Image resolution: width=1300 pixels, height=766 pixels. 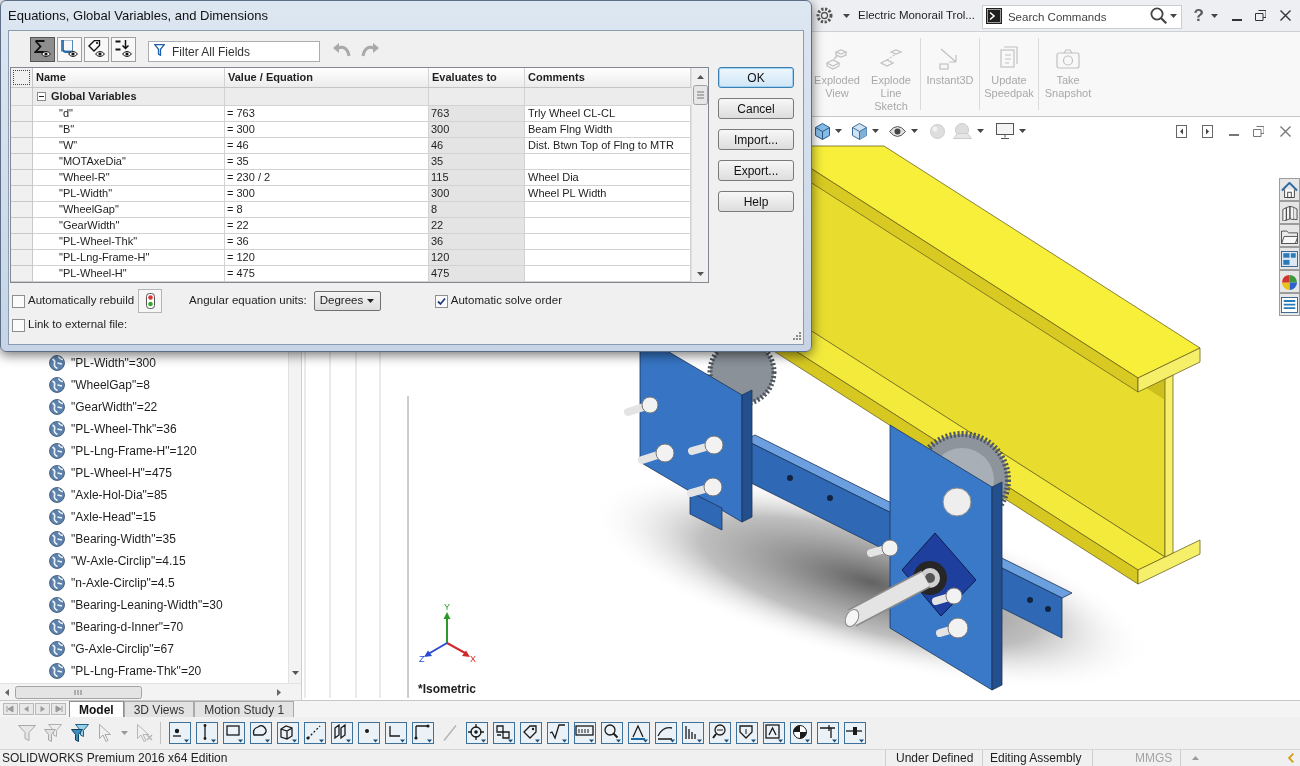 What do you see at coordinates (110, 473) in the screenshot?
I see `tree-item: "PL-Wheel-H"=475` at bounding box center [110, 473].